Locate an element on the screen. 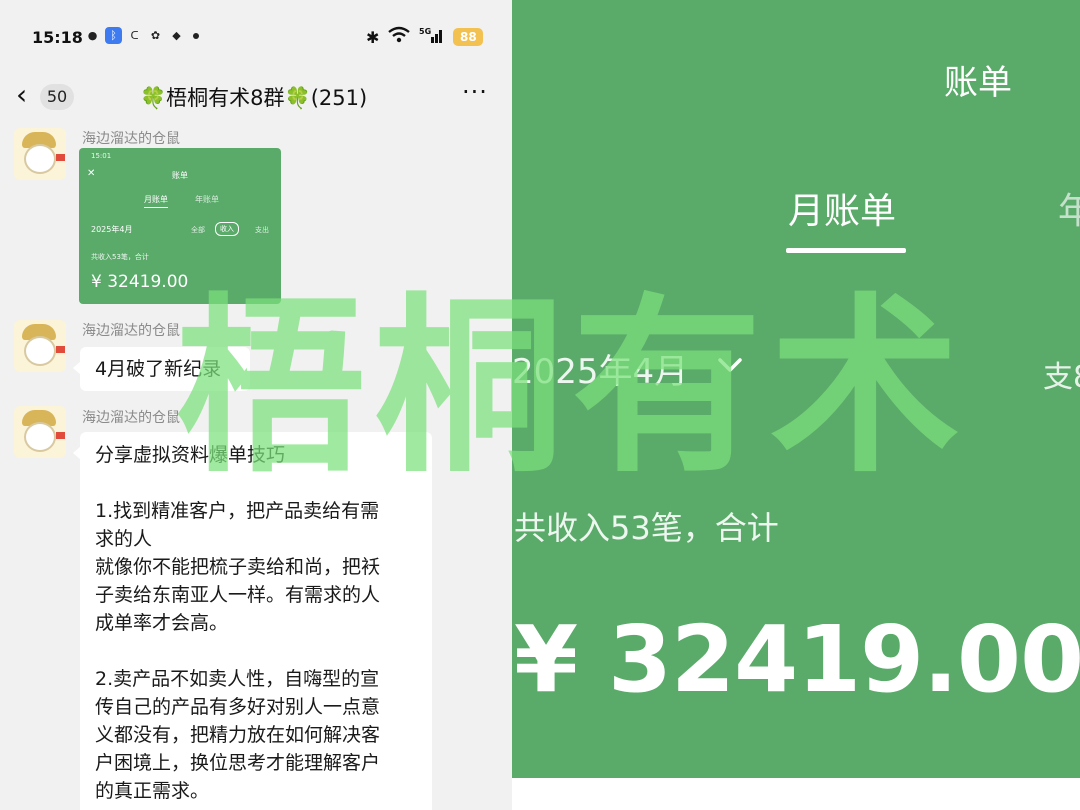 The image size is (1080, 810). svg-text: 5G is located at coordinates (425, 31).